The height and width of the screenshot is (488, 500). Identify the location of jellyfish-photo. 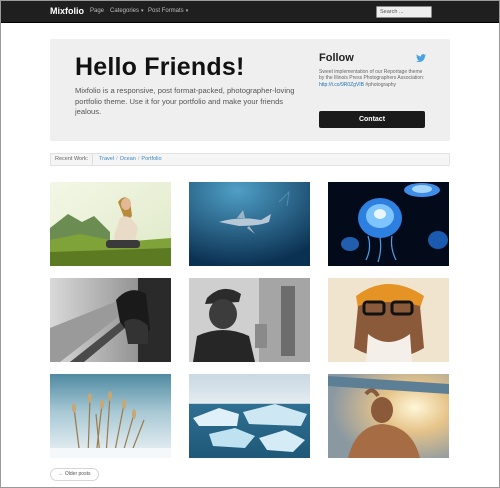
(388, 224).